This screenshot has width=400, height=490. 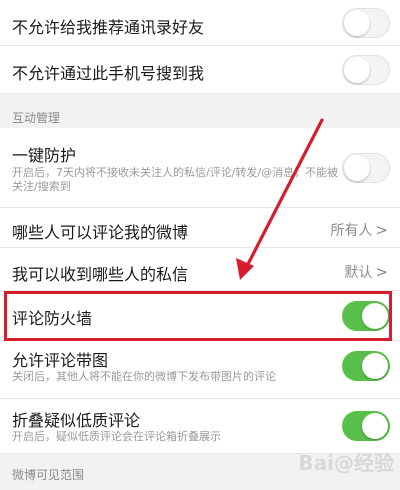 I want to click on setting-value: 所有人 >, so click(x=359, y=230).